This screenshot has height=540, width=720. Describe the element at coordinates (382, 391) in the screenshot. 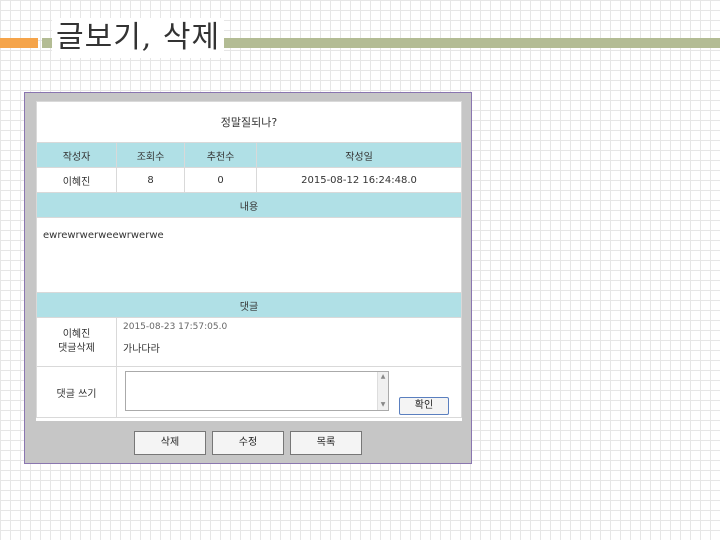

I see `comment-input-scrollbar: ▲ ▼` at that location.